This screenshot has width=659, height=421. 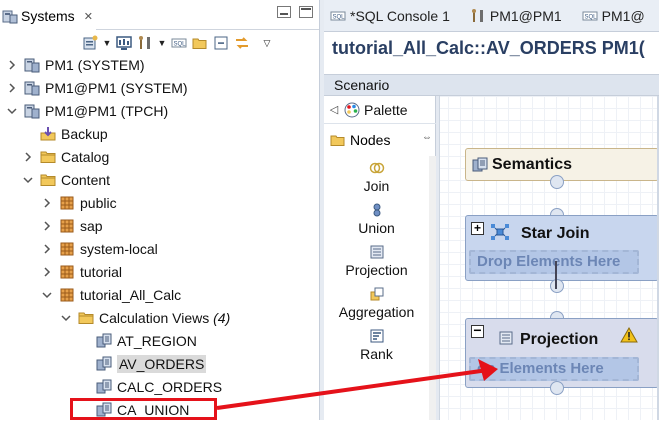 What do you see at coordinates (284, 12) in the screenshot?
I see `minimize-icon` at bounding box center [284, 12].